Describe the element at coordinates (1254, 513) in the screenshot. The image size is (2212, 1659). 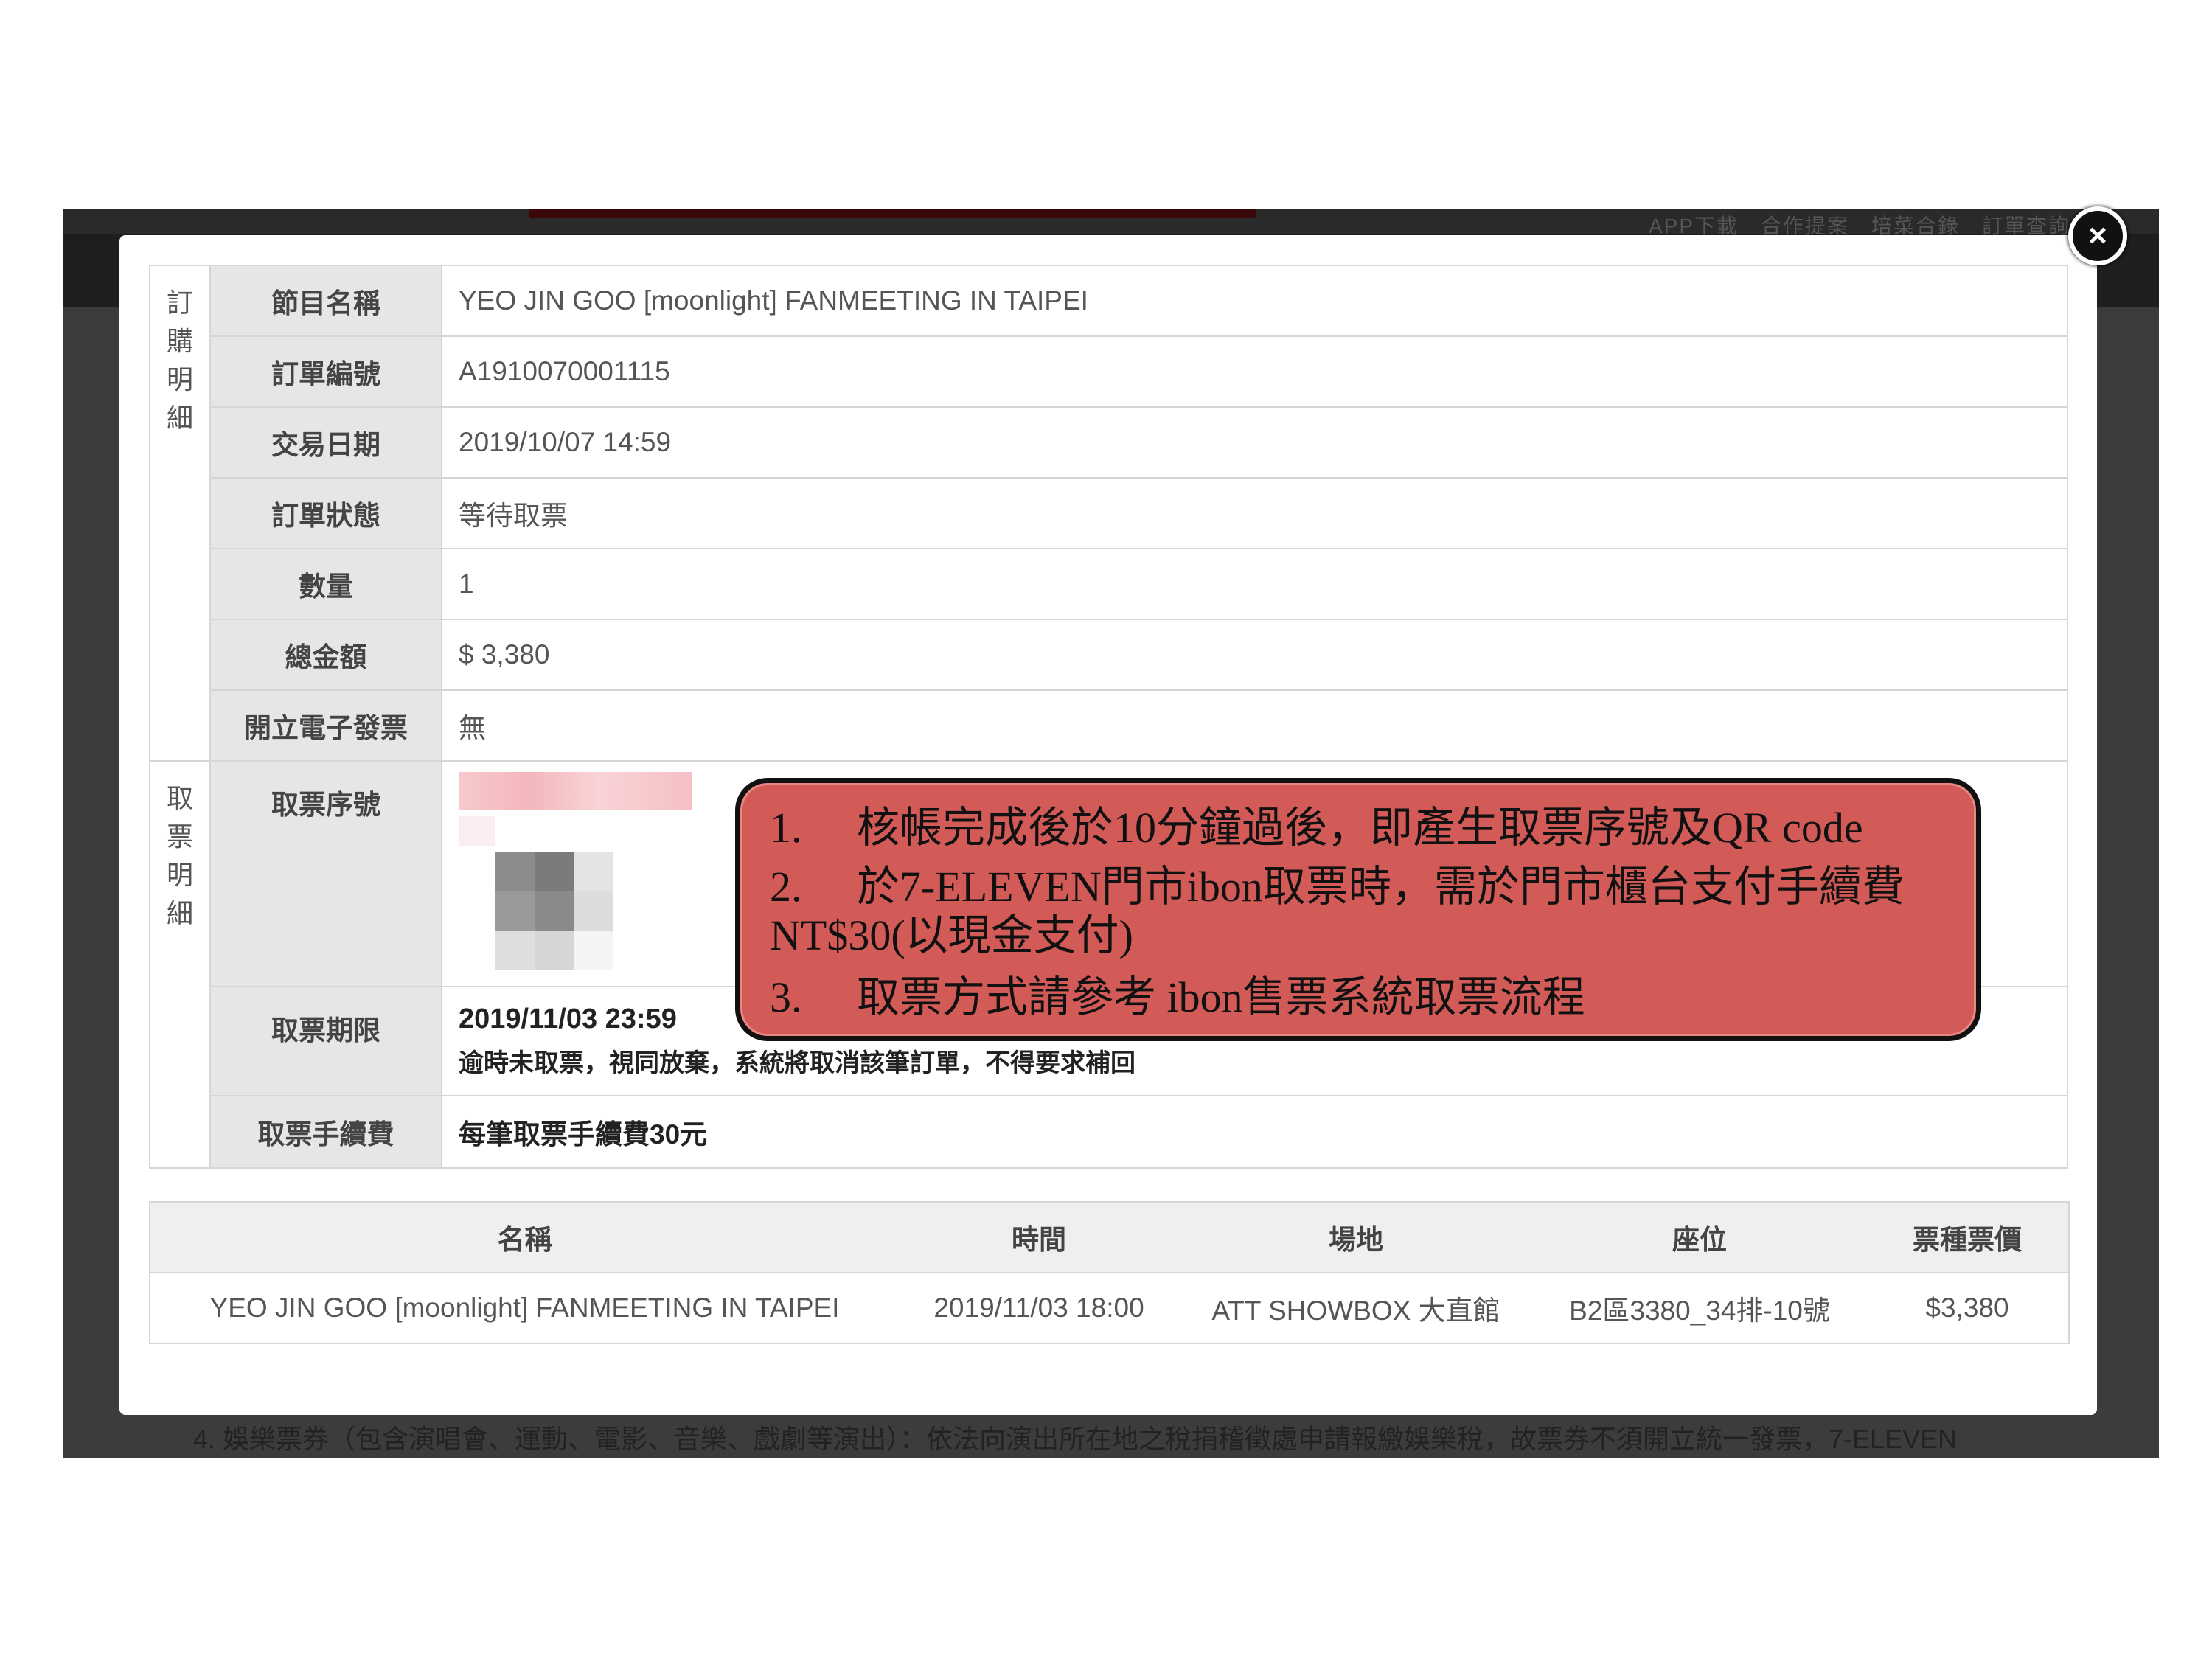
I see `order-status-value: 等待取票` at that location.